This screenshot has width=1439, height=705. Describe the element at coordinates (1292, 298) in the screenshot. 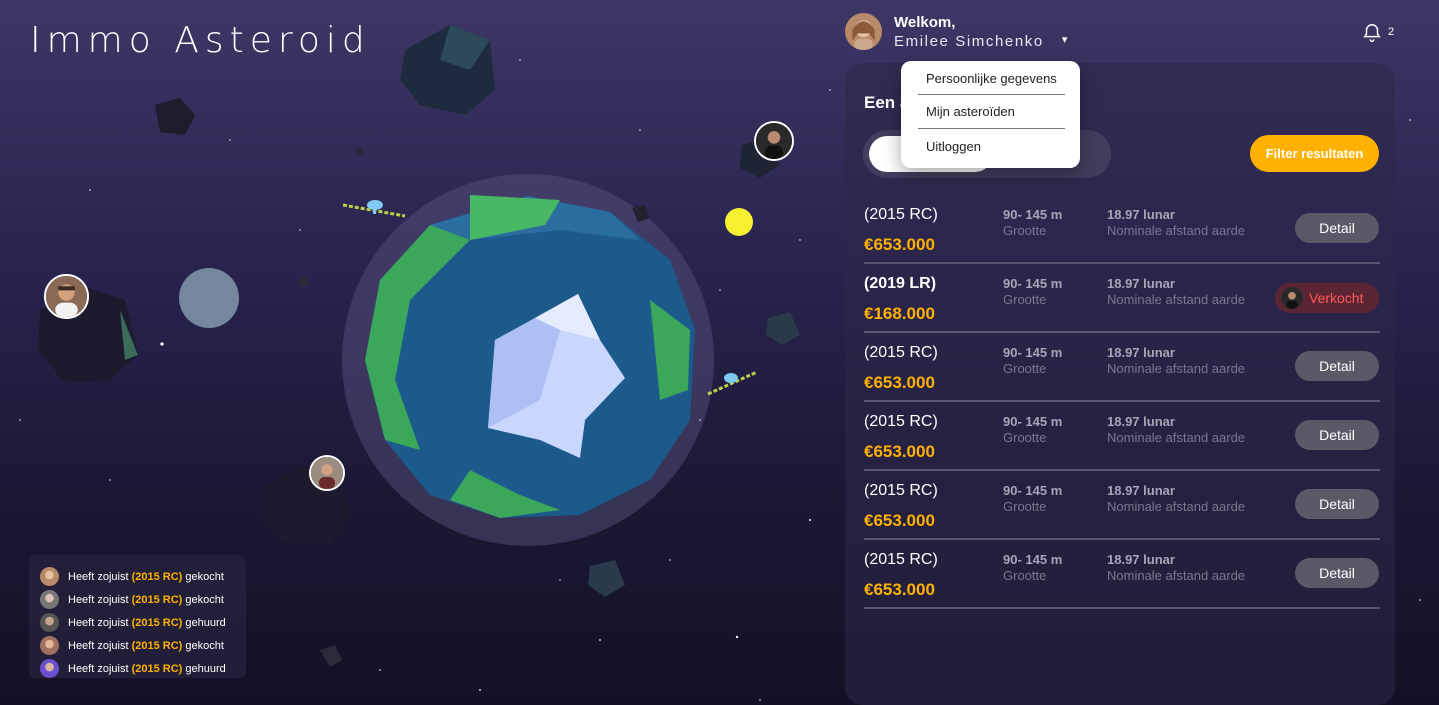

I see `buyer-avatar` at that location.